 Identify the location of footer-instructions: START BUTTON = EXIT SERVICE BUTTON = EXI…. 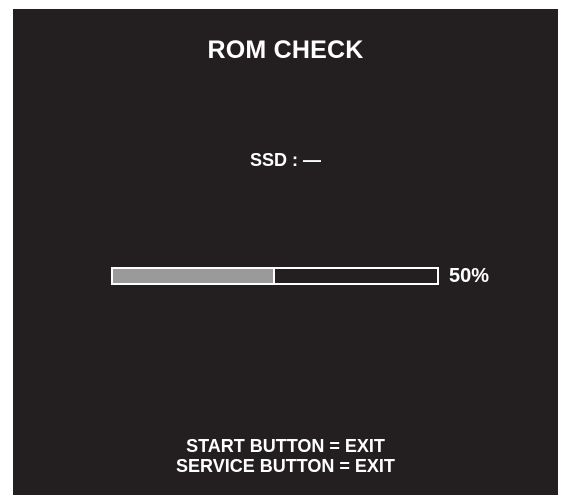
(285, 456).